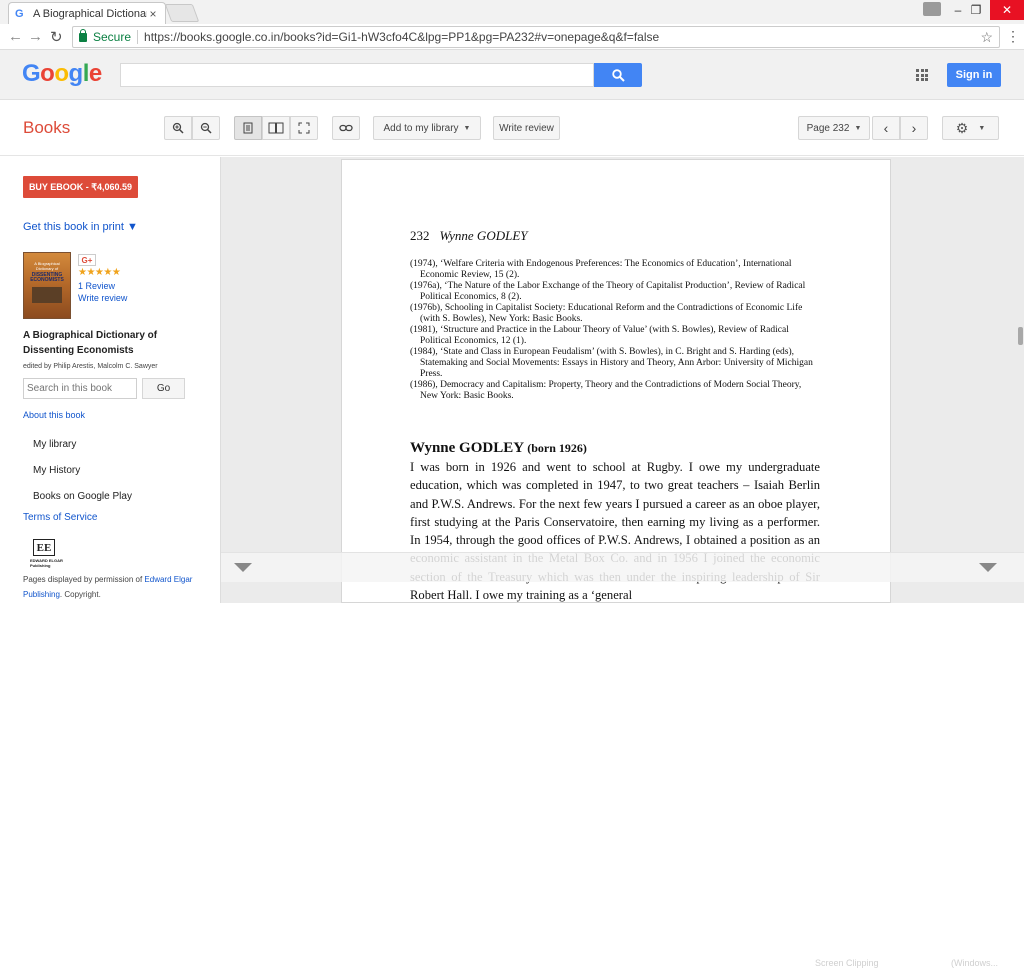 The image size is (1024, 968). What do you see at coordinates (83, 35) in the screenshot?
I see `lock-icon` at bounding box center [83, 35].